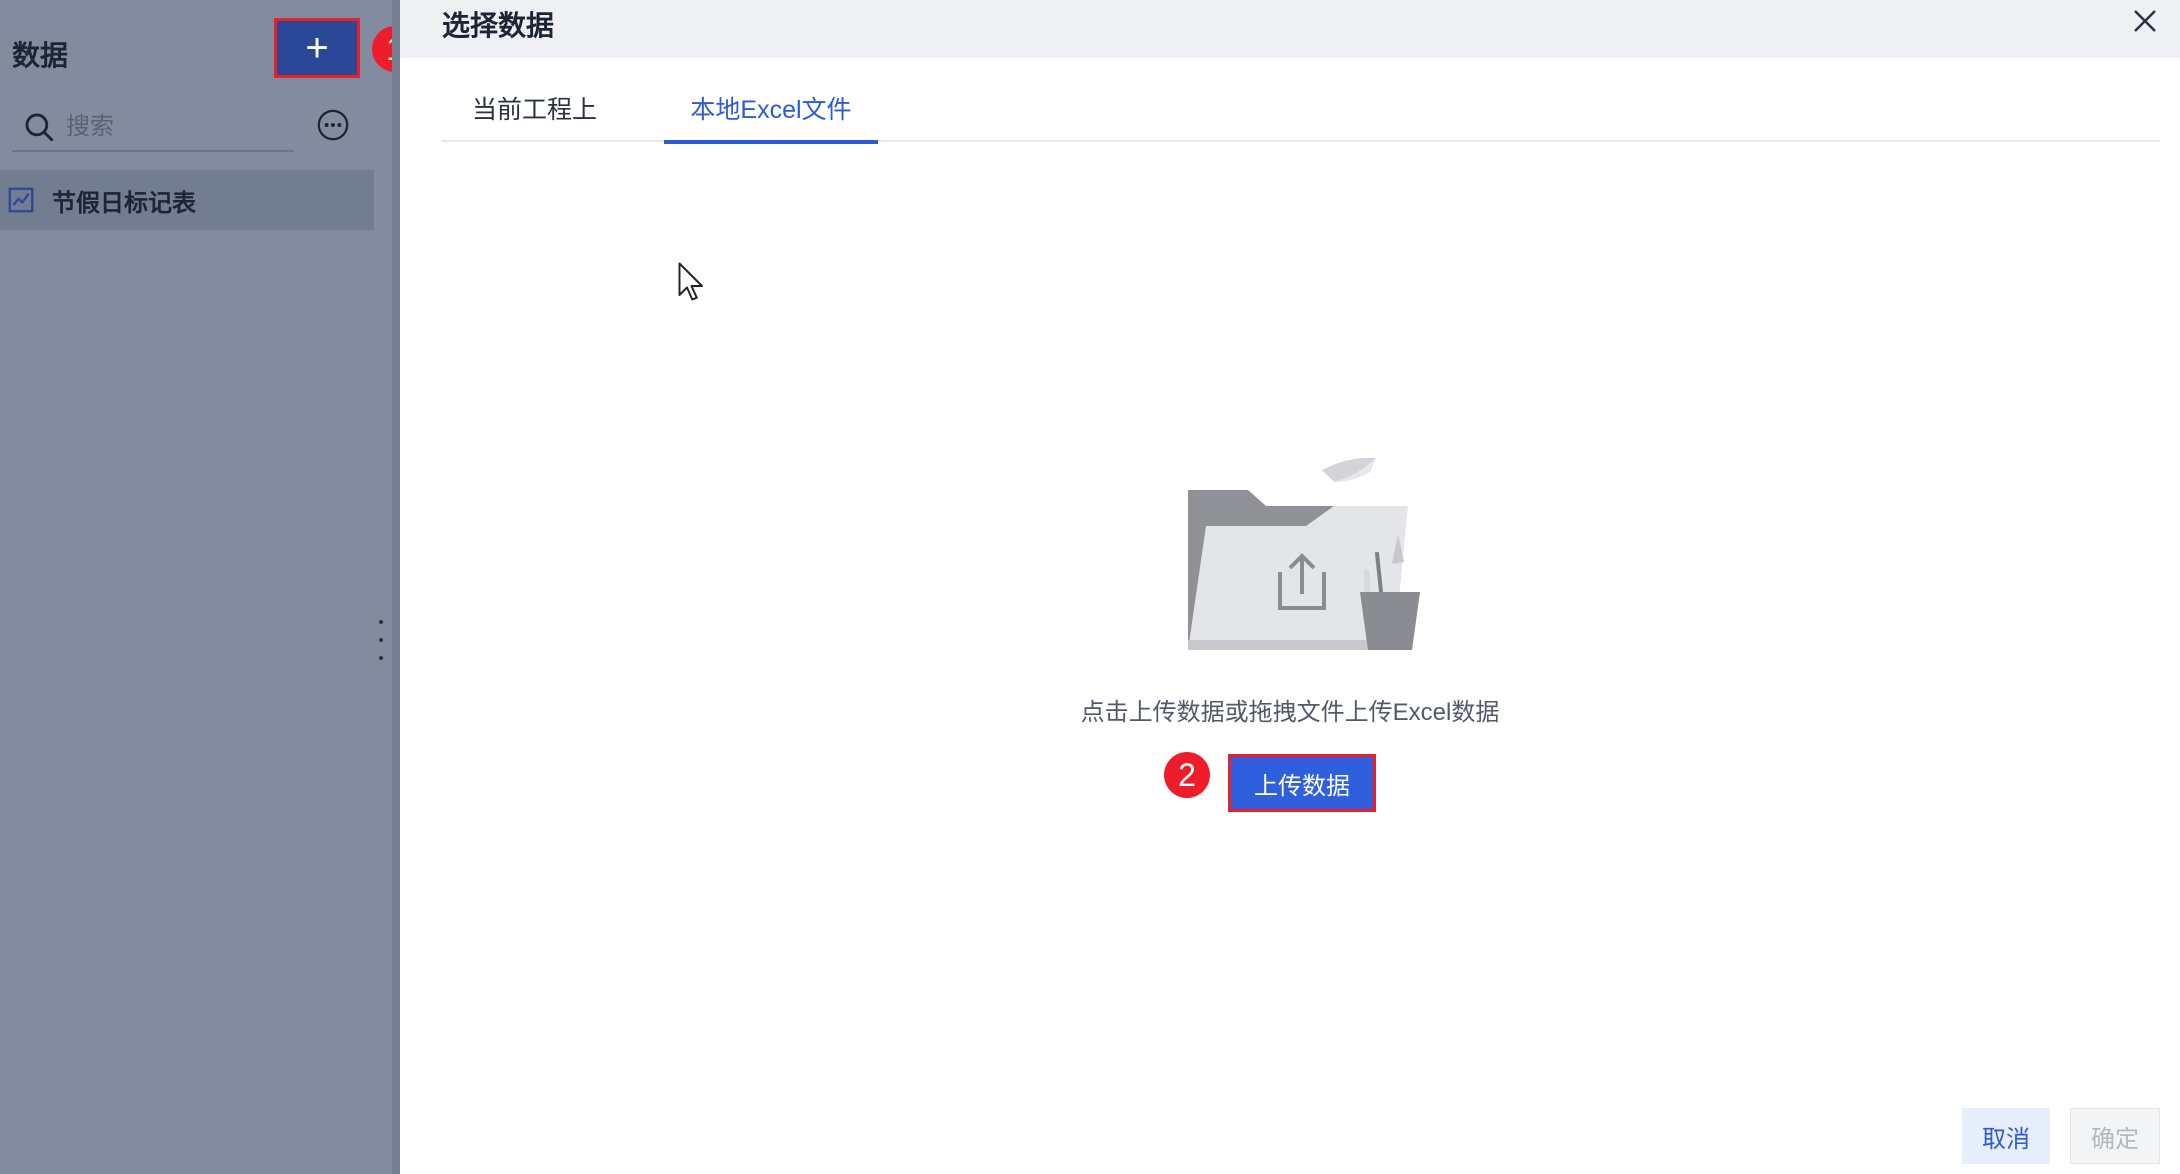 The height and width of the screenshot is (1174, 2180). I want to click on sidebar-search, so click(153, 128).